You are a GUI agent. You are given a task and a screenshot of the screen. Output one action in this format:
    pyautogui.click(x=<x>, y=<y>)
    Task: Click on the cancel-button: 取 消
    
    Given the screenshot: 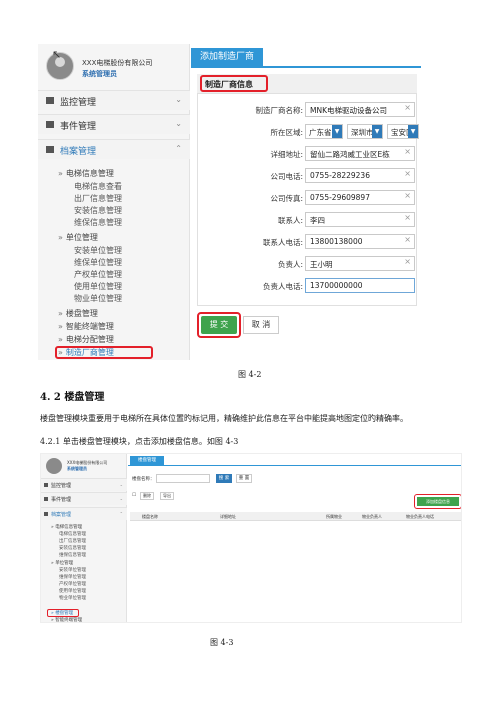 What is the action you would take?
    pyautogui.click(x=261, y=325)
    